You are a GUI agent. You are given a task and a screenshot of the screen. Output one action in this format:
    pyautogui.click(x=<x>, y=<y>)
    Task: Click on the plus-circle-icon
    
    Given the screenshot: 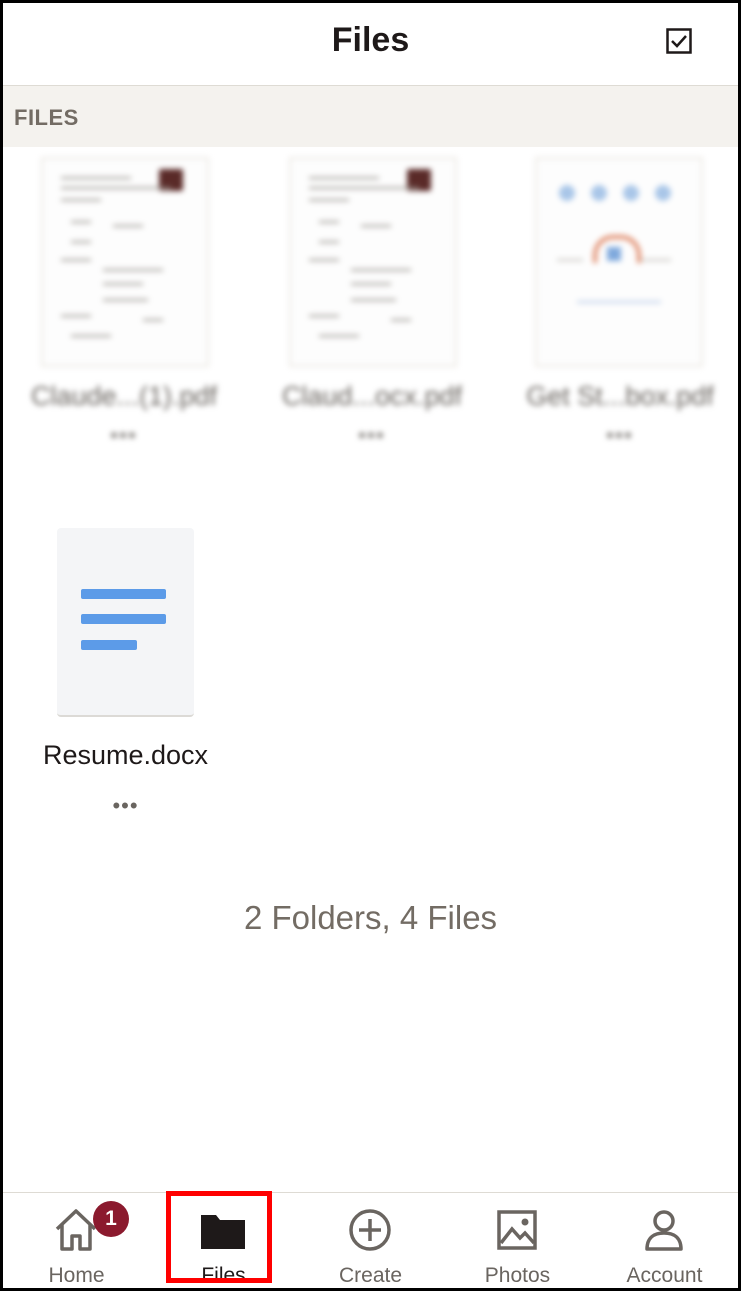 What is the action you would take?
    pyautogui.click(x=370, y=1230)
    